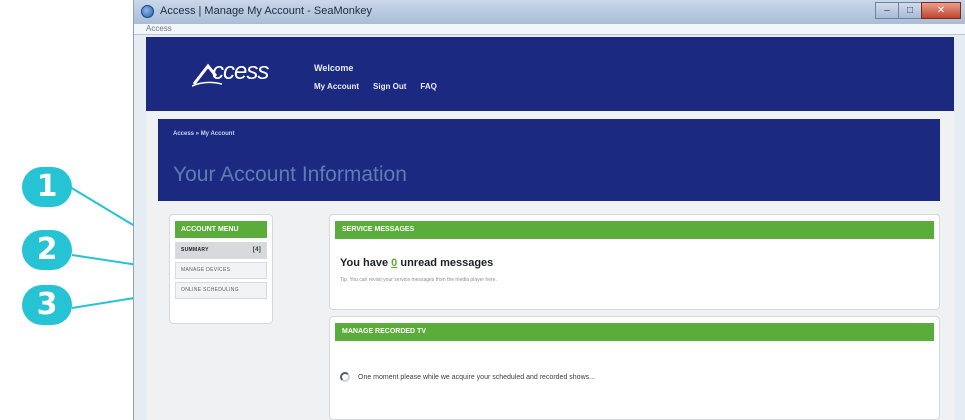 This screenshot has width=965, height=420. What do you see at coordinates (336, 86) in the screenshot?
I see `nav-my-account: My Account` at bounding box center [336, 86].